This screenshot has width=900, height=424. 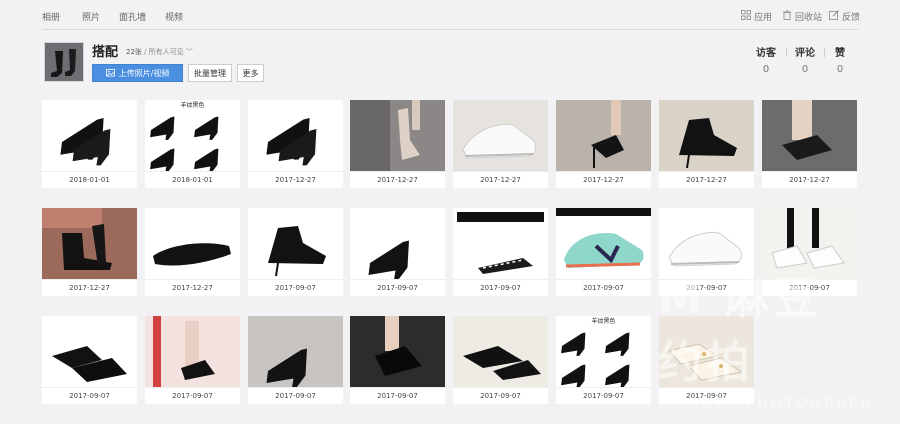 What do you see at coordinates (450, 62) in the screenshot?
I see `album-header: 搭配 22张 / 所有人可见 ﹀ 上传照片/视频 批量管理 更多` at bounding box center [450, 62].